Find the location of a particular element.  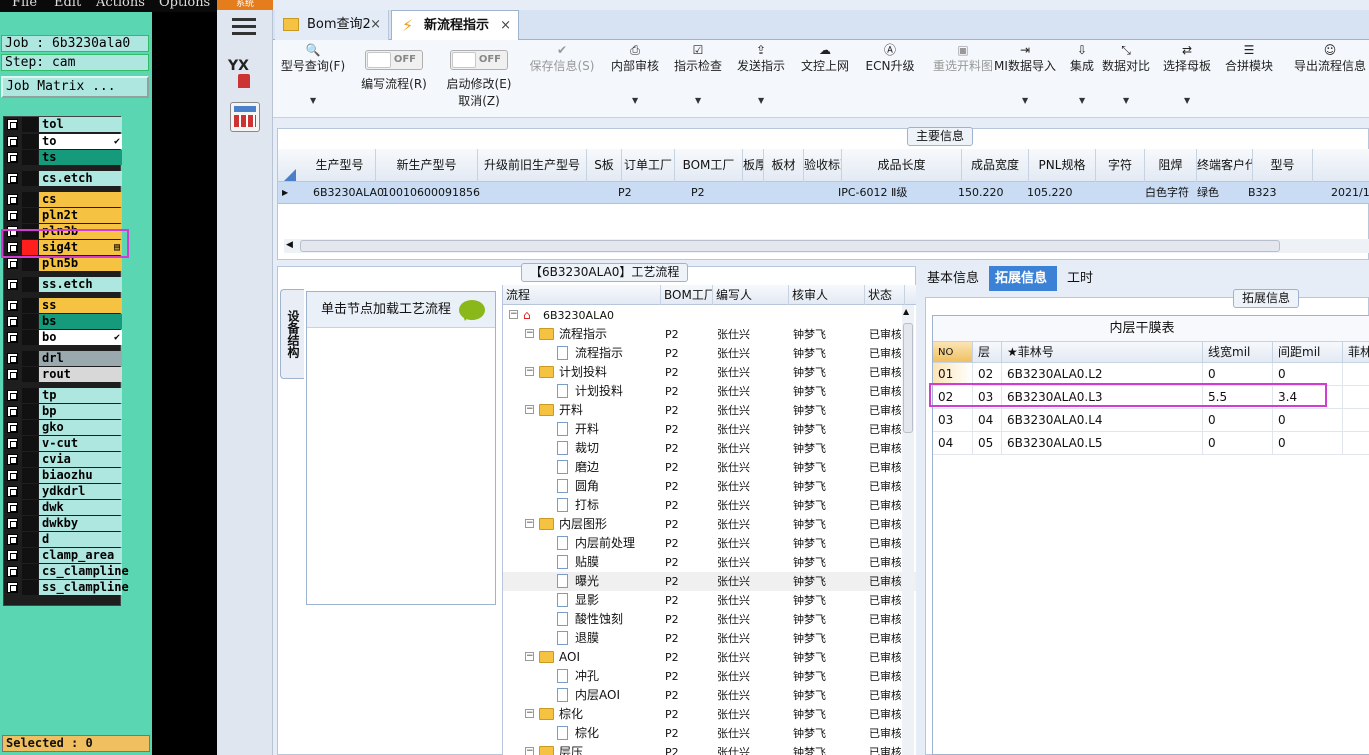

column-header: 订单工厂 is located at coordinates (648, 165).